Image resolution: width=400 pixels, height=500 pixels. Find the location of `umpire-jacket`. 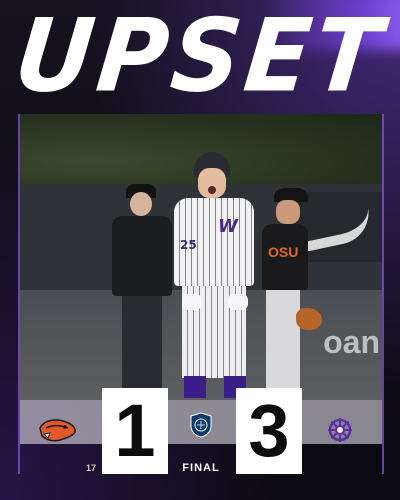

umpire-jacket is located at coordinates (142, 256).